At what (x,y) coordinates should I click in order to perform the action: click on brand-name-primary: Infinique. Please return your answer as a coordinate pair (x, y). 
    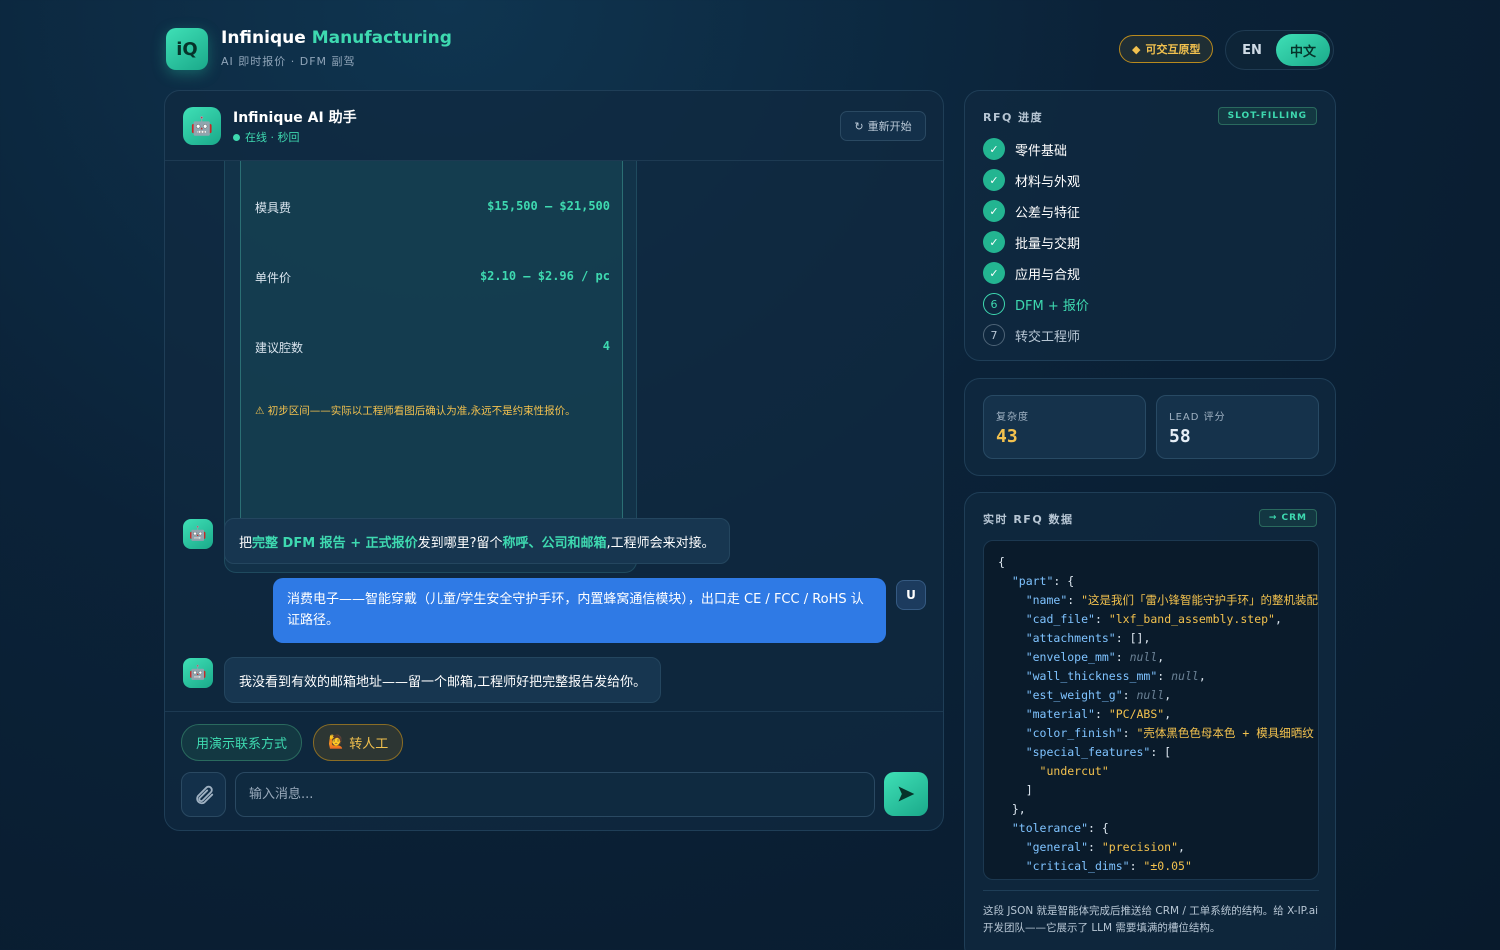
    Looking at the image, I should click on (263, 38).